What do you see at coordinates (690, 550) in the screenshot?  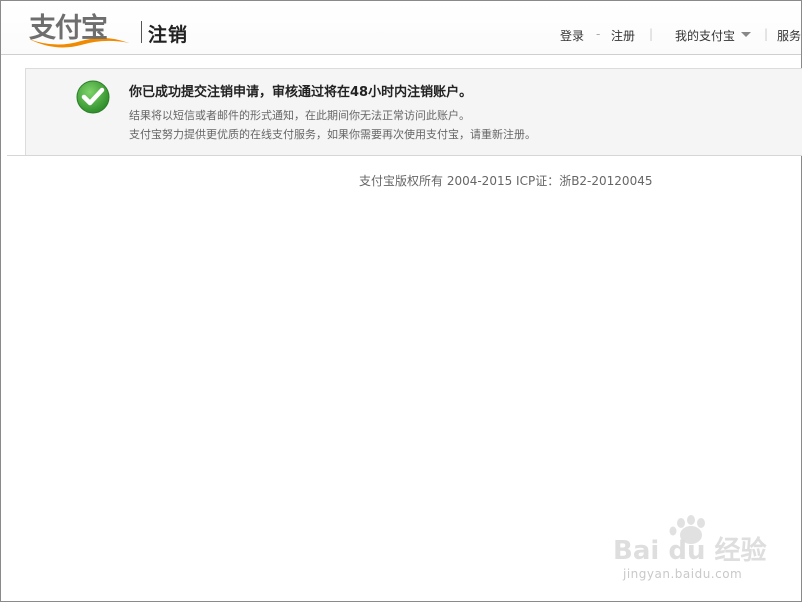 I see `watermark-brand: Bai du 经验` at bounding box center [690, 550].